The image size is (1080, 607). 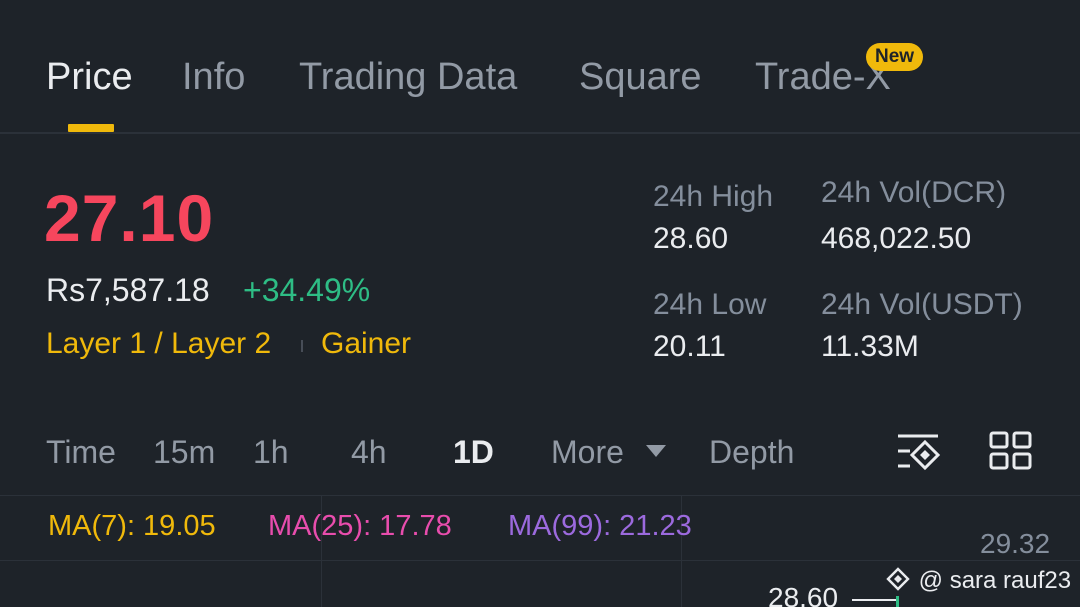 I want to click on chevron-down-icon, so click(x=656, y=451).